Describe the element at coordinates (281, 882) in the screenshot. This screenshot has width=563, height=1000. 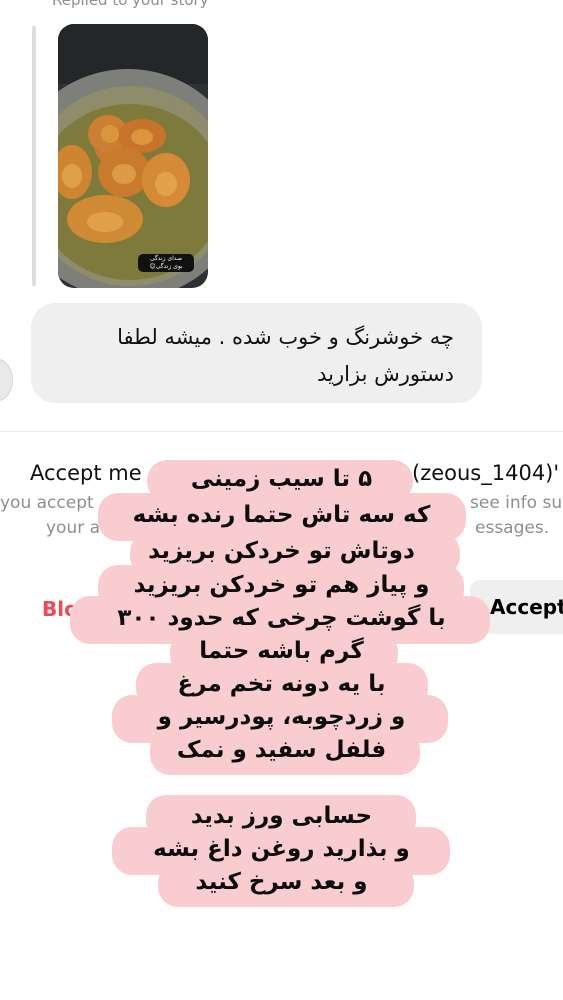
I see `recipe-line: و بعد سرخ کنید` at that location.